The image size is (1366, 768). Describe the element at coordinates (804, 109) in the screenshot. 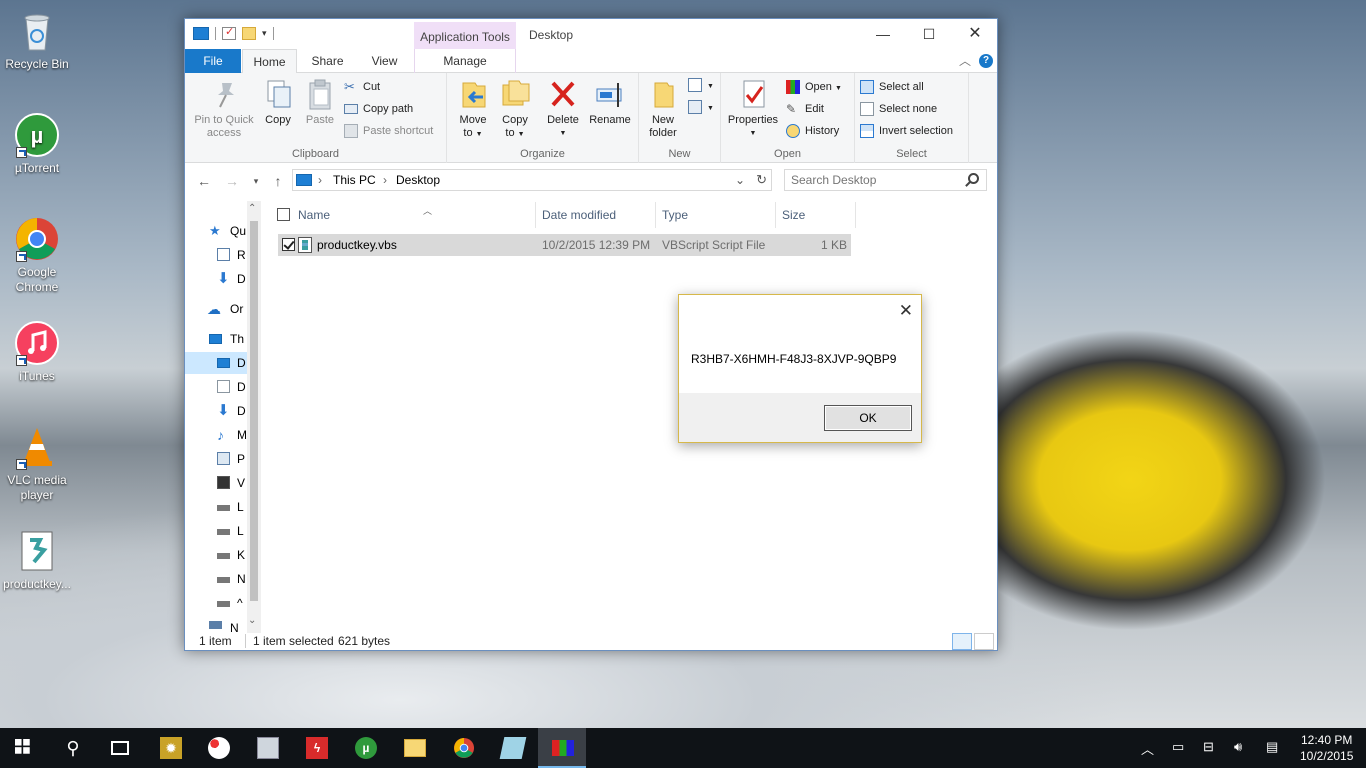

I see `edit-button: ✎ Edit` at that location.